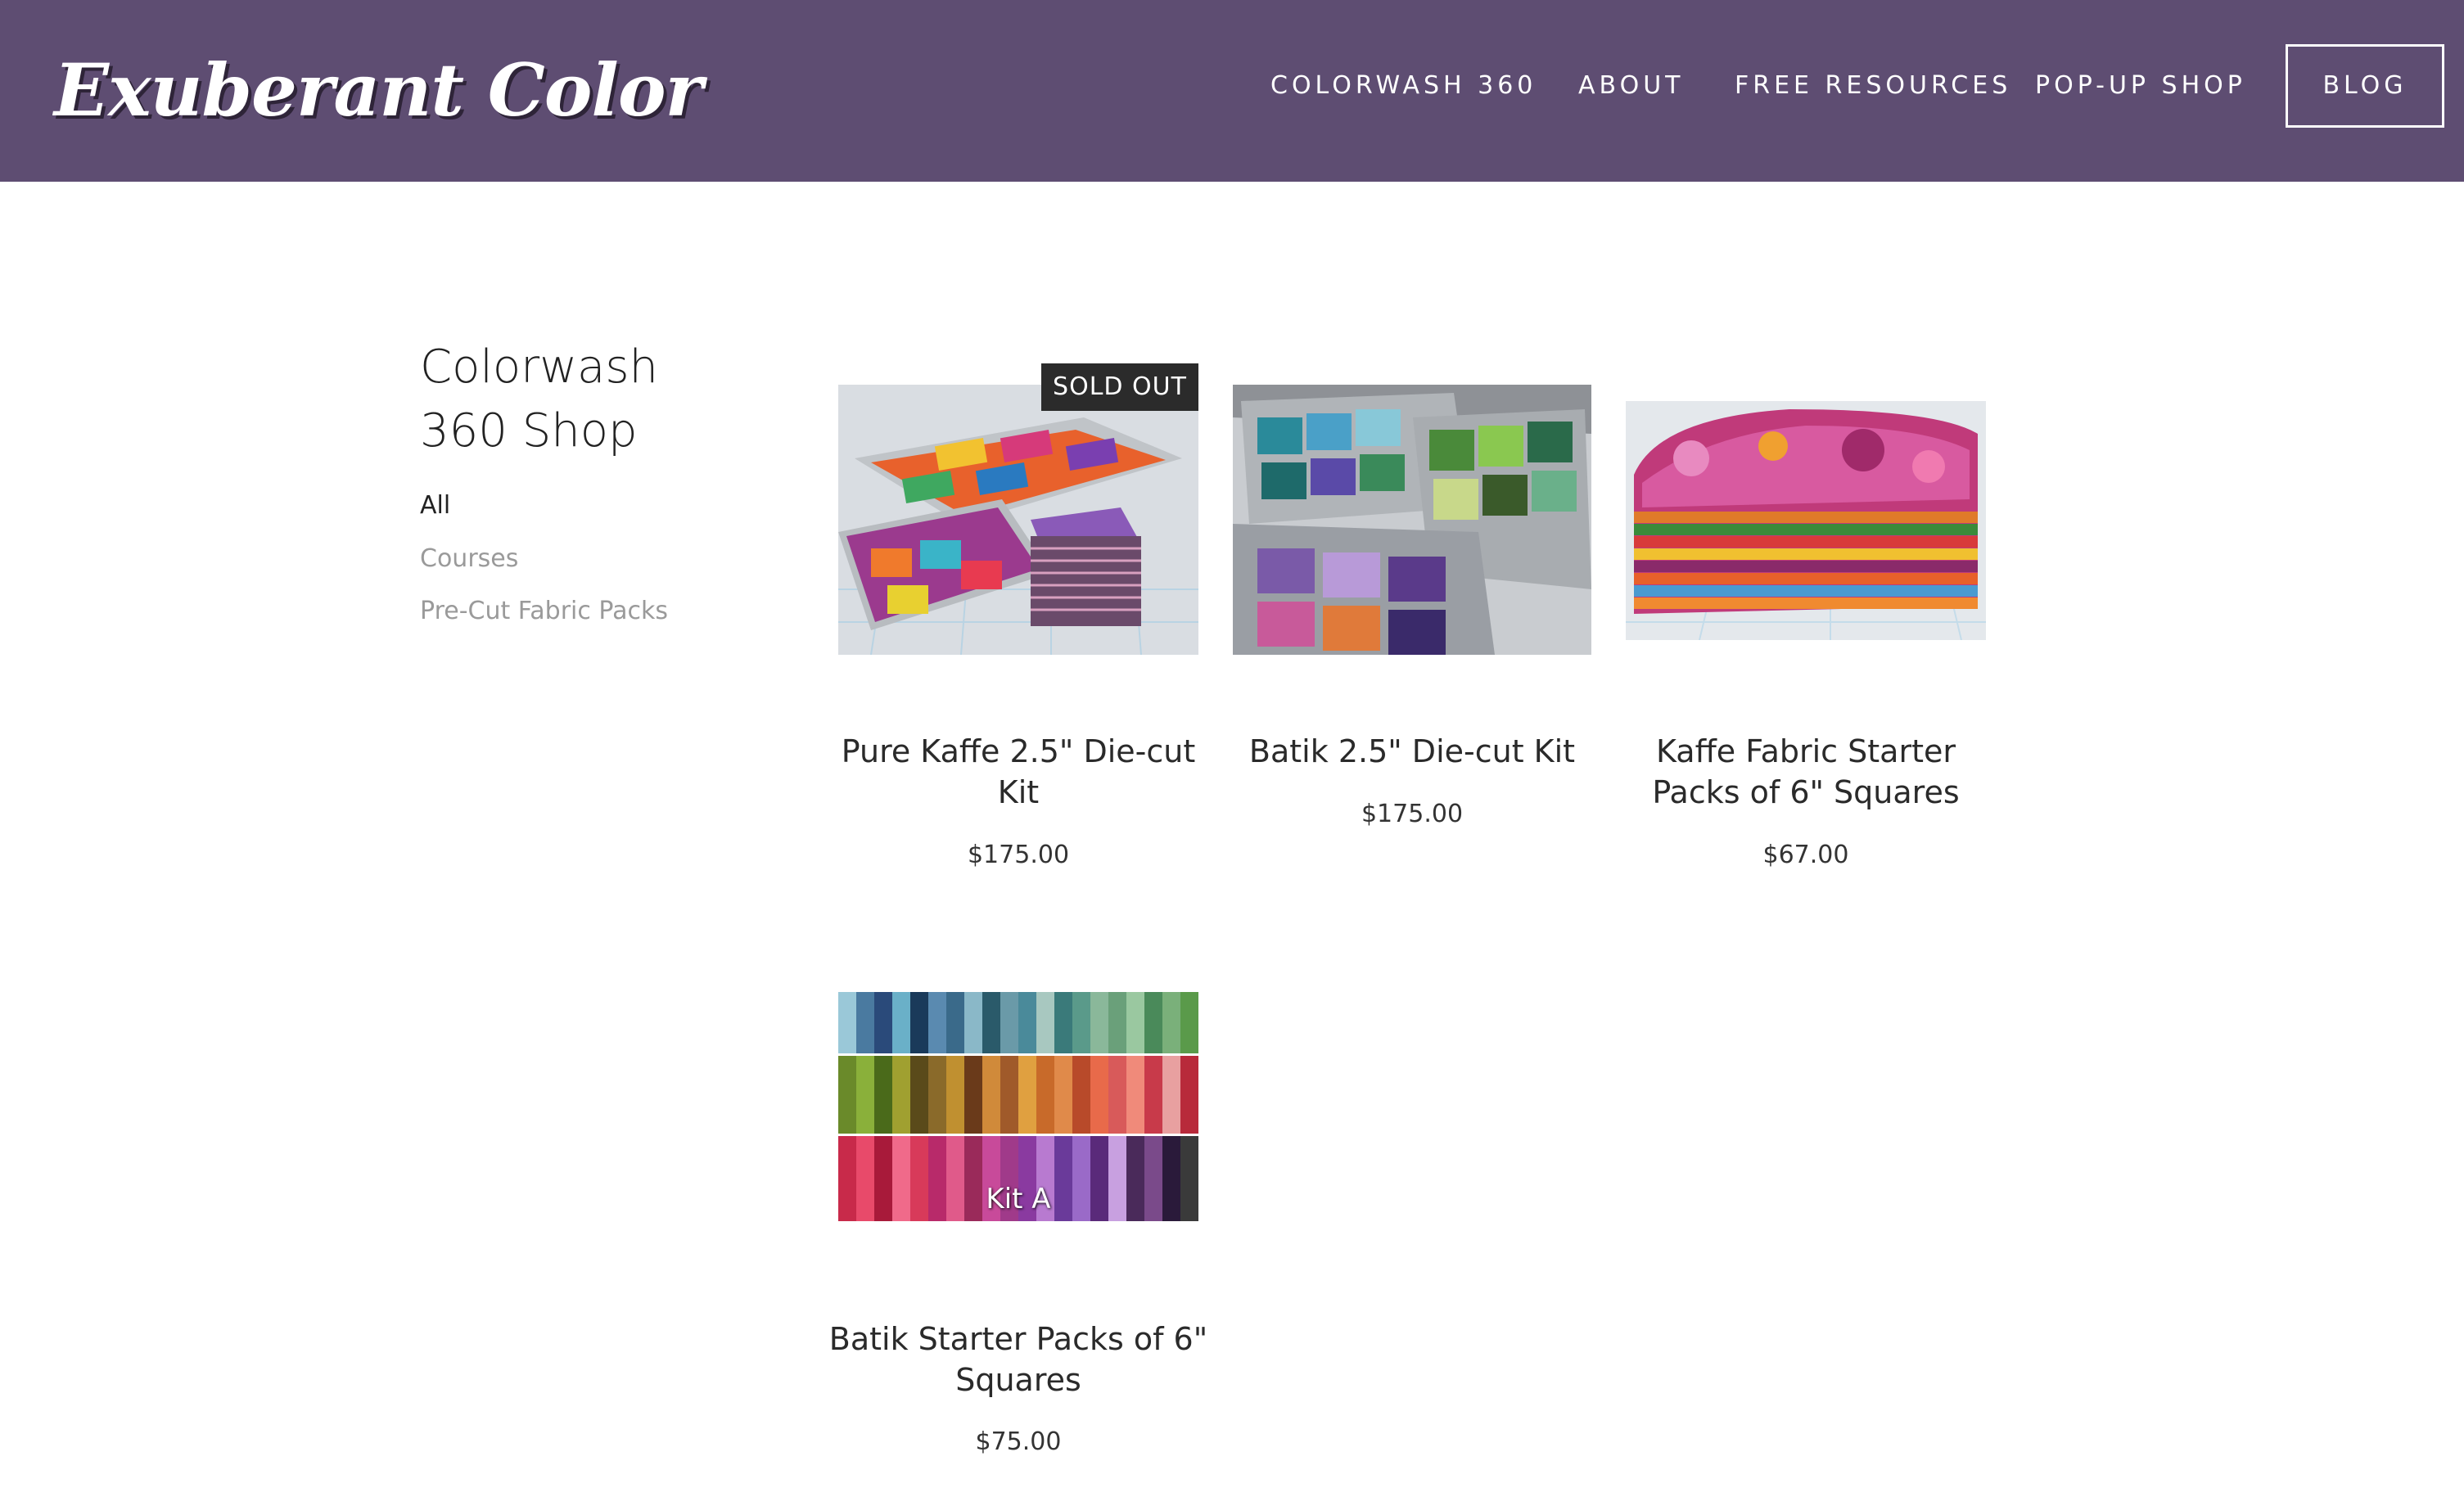 This screenshot has width=2464, height=1488. I want to click on nav-blog-button: BLOG, so click(2365, 86).